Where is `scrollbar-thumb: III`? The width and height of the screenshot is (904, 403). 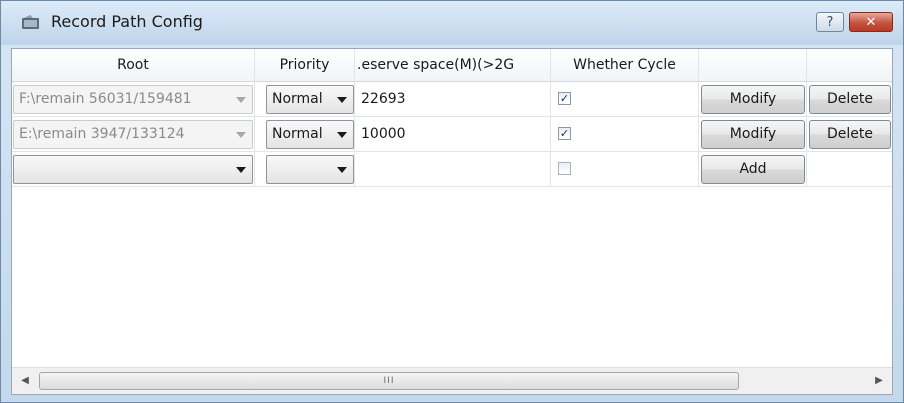
scrollbar-thumb: III is located at coordinates (389, 381).